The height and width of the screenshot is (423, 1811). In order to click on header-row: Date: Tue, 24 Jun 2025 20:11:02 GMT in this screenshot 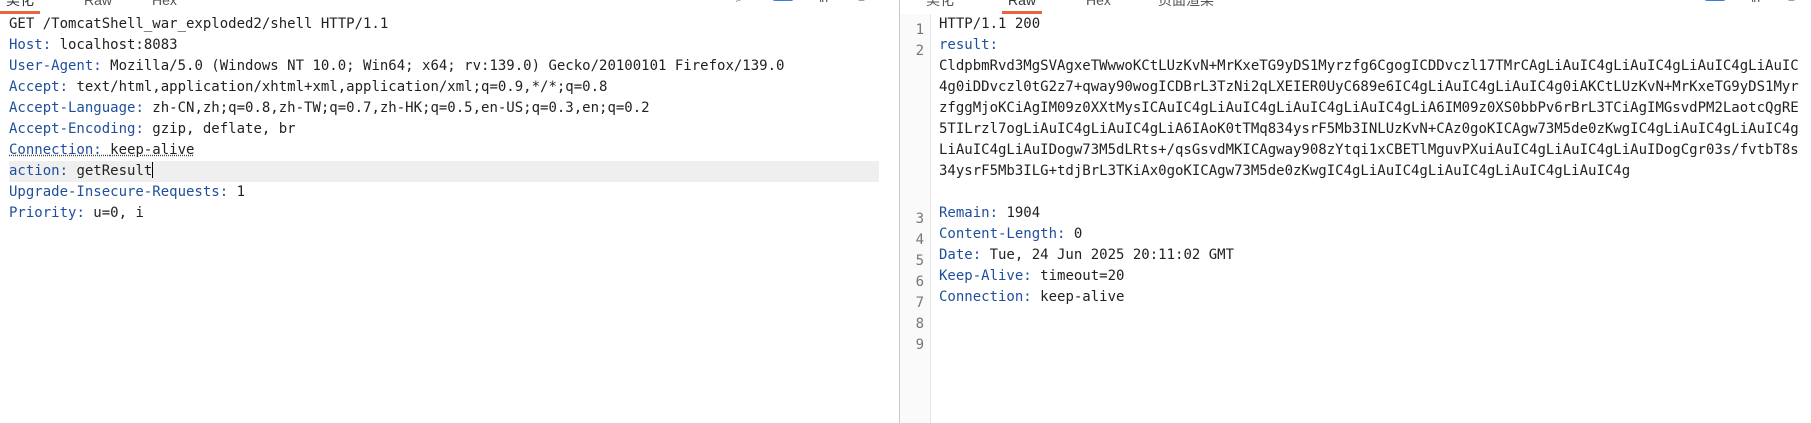, I will do `click(1087, 255)`.